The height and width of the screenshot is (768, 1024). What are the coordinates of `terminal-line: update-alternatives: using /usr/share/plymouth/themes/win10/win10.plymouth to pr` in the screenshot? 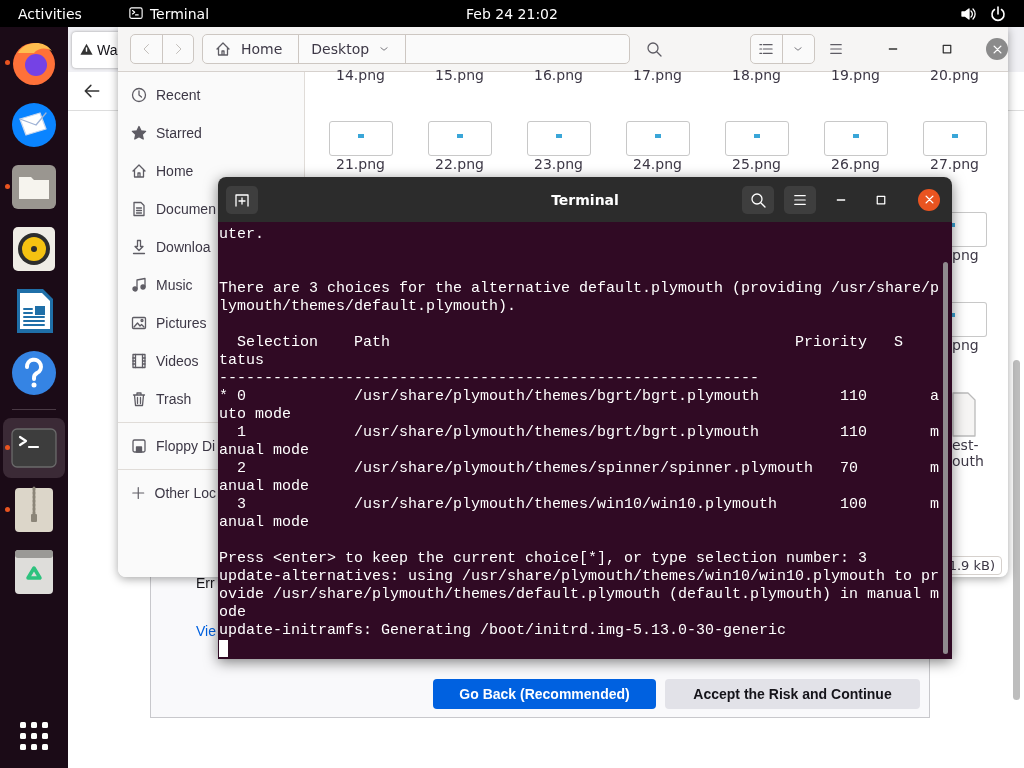 It's located at (579, 577).